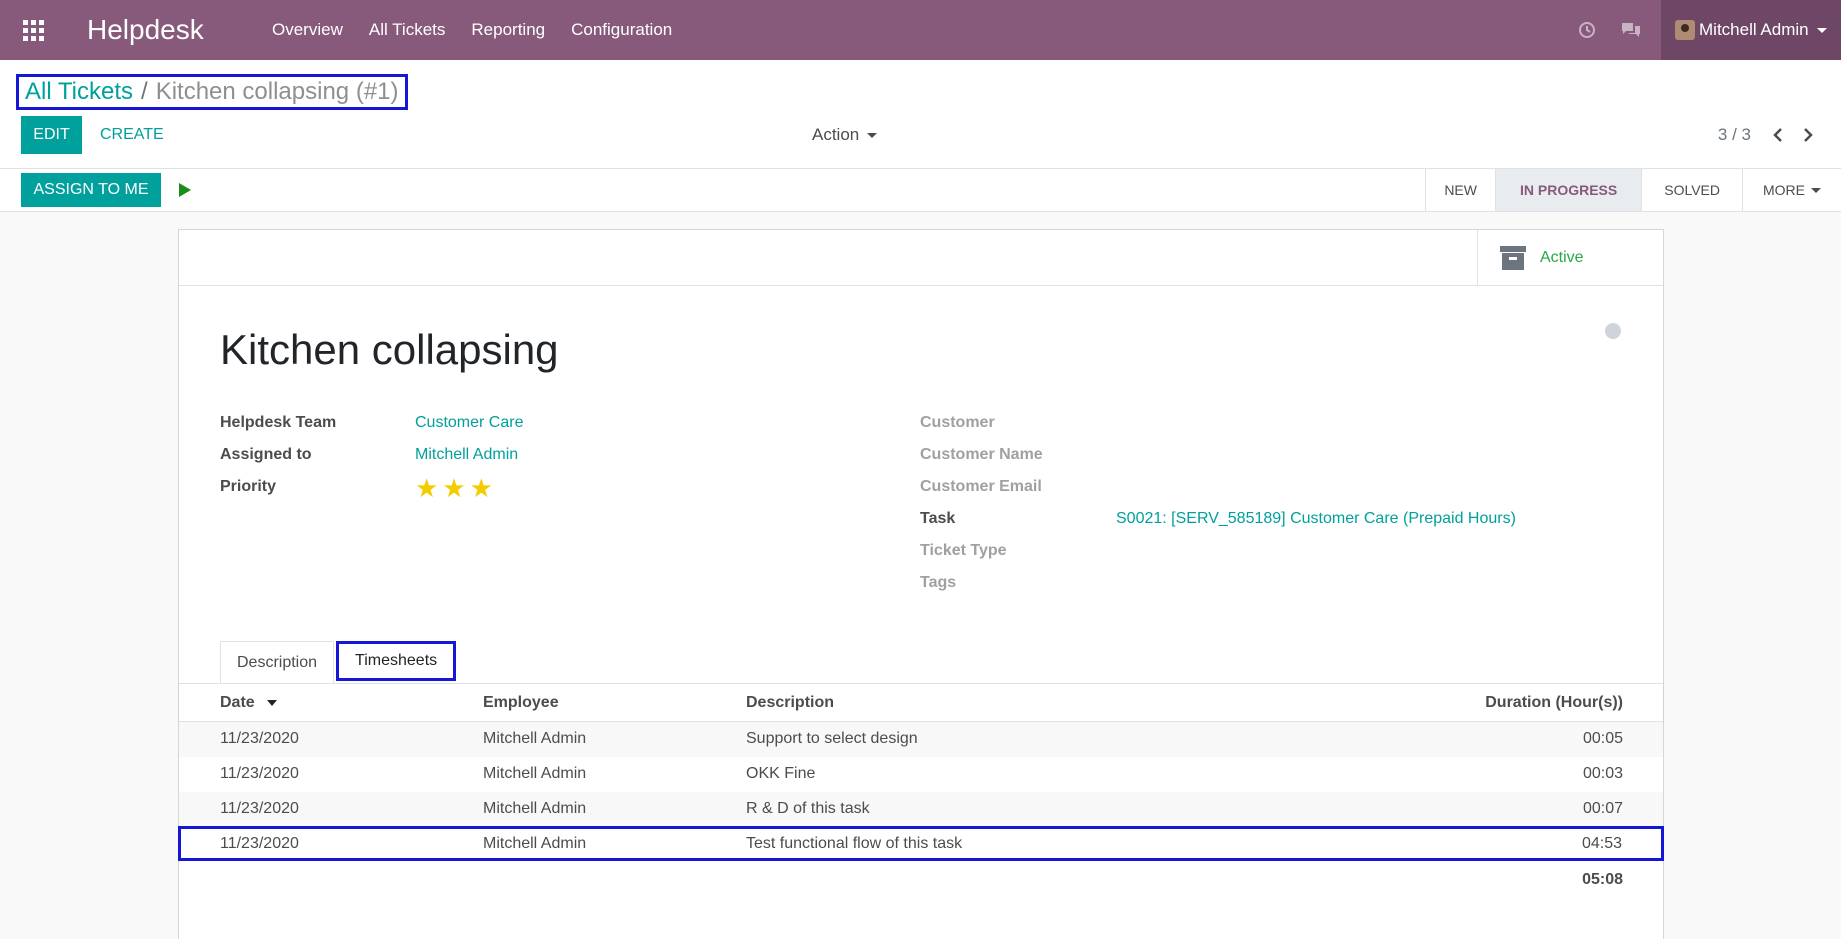  I want to click on ticket-title: Kitchen collapsing, so click(389, 349).